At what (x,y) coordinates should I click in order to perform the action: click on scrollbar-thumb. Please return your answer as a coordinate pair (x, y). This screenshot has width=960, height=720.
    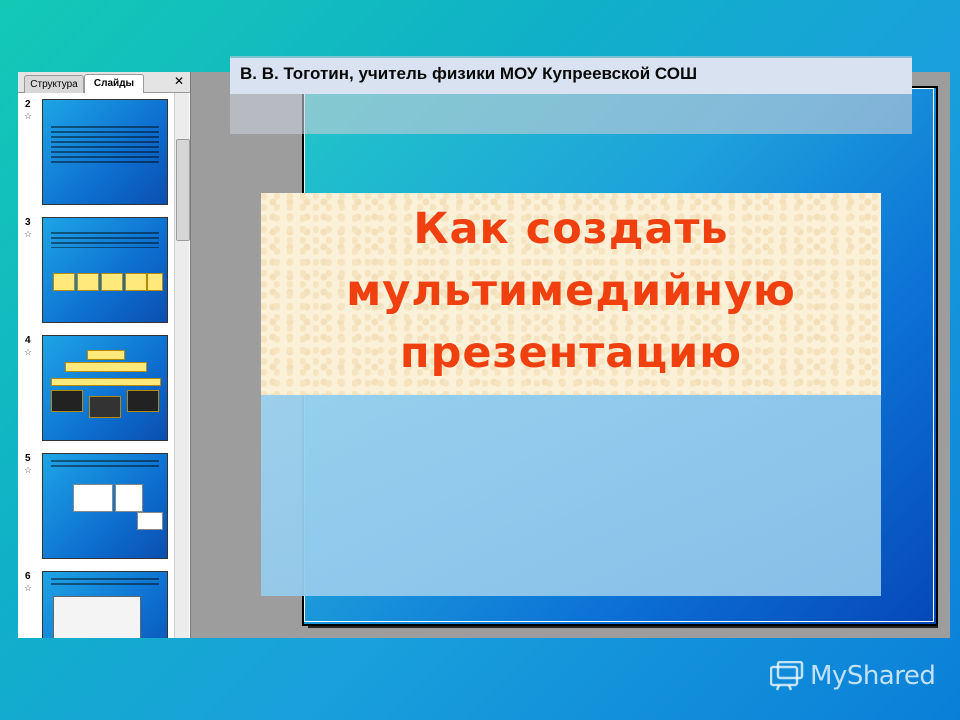
    Looking at the image, I should click on (183, 190).